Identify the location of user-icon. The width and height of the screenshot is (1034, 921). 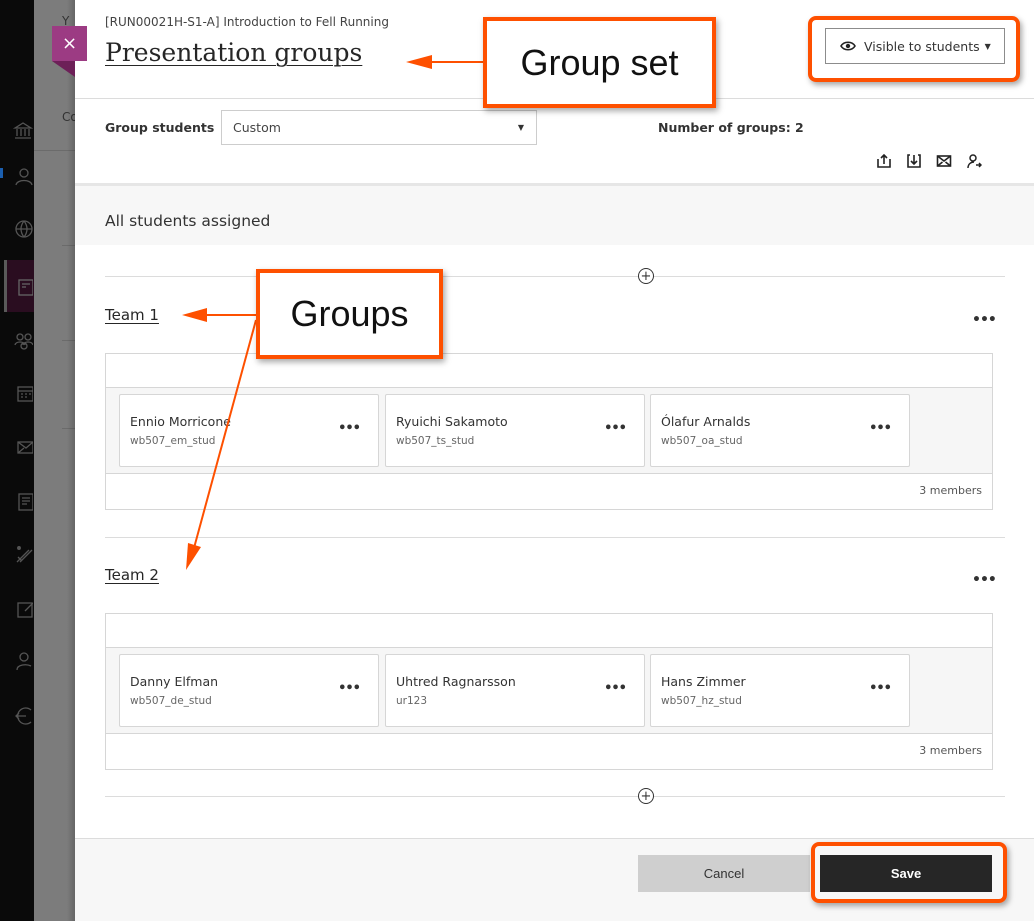
(23, 176).